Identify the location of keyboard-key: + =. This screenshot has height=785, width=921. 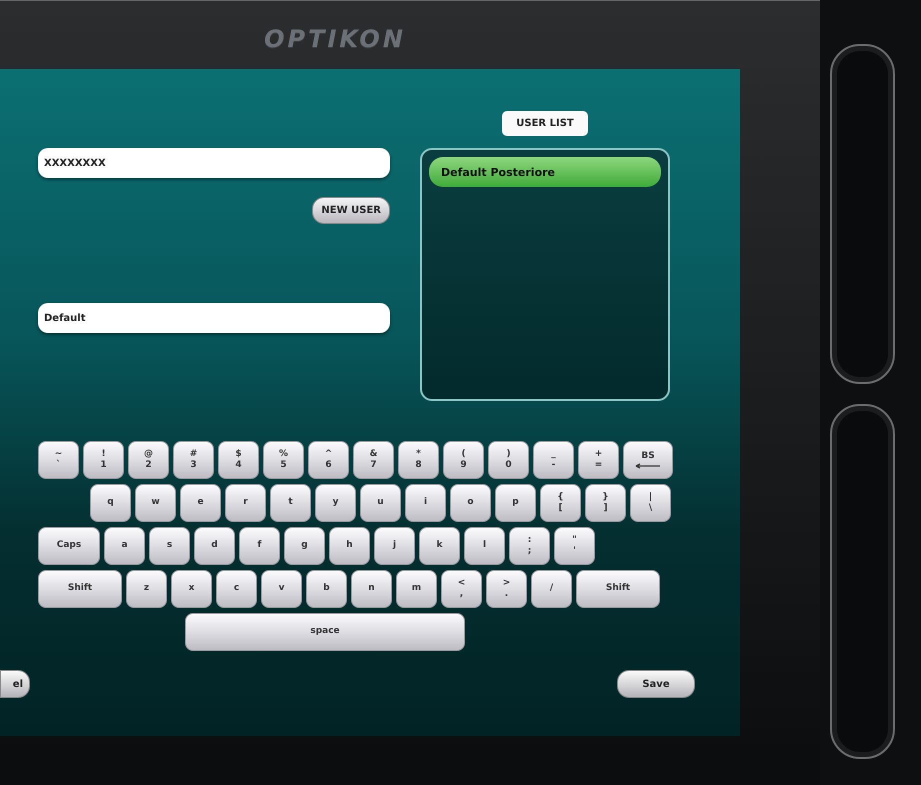
(598, 460).